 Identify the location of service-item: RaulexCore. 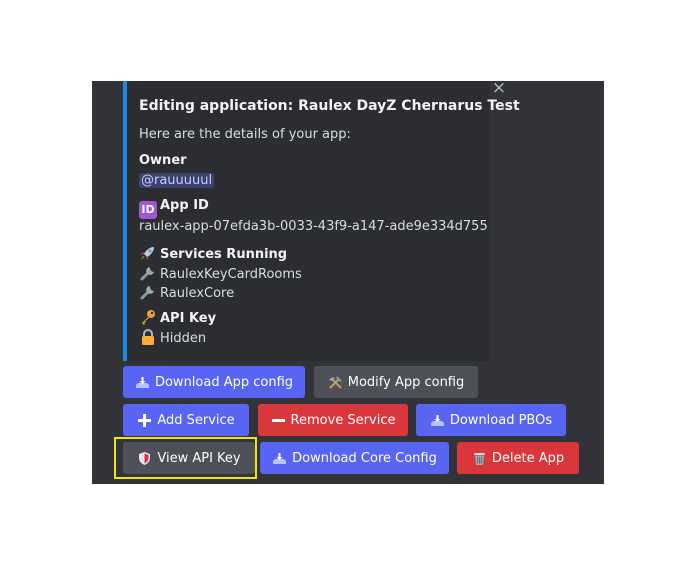
(186, 292).